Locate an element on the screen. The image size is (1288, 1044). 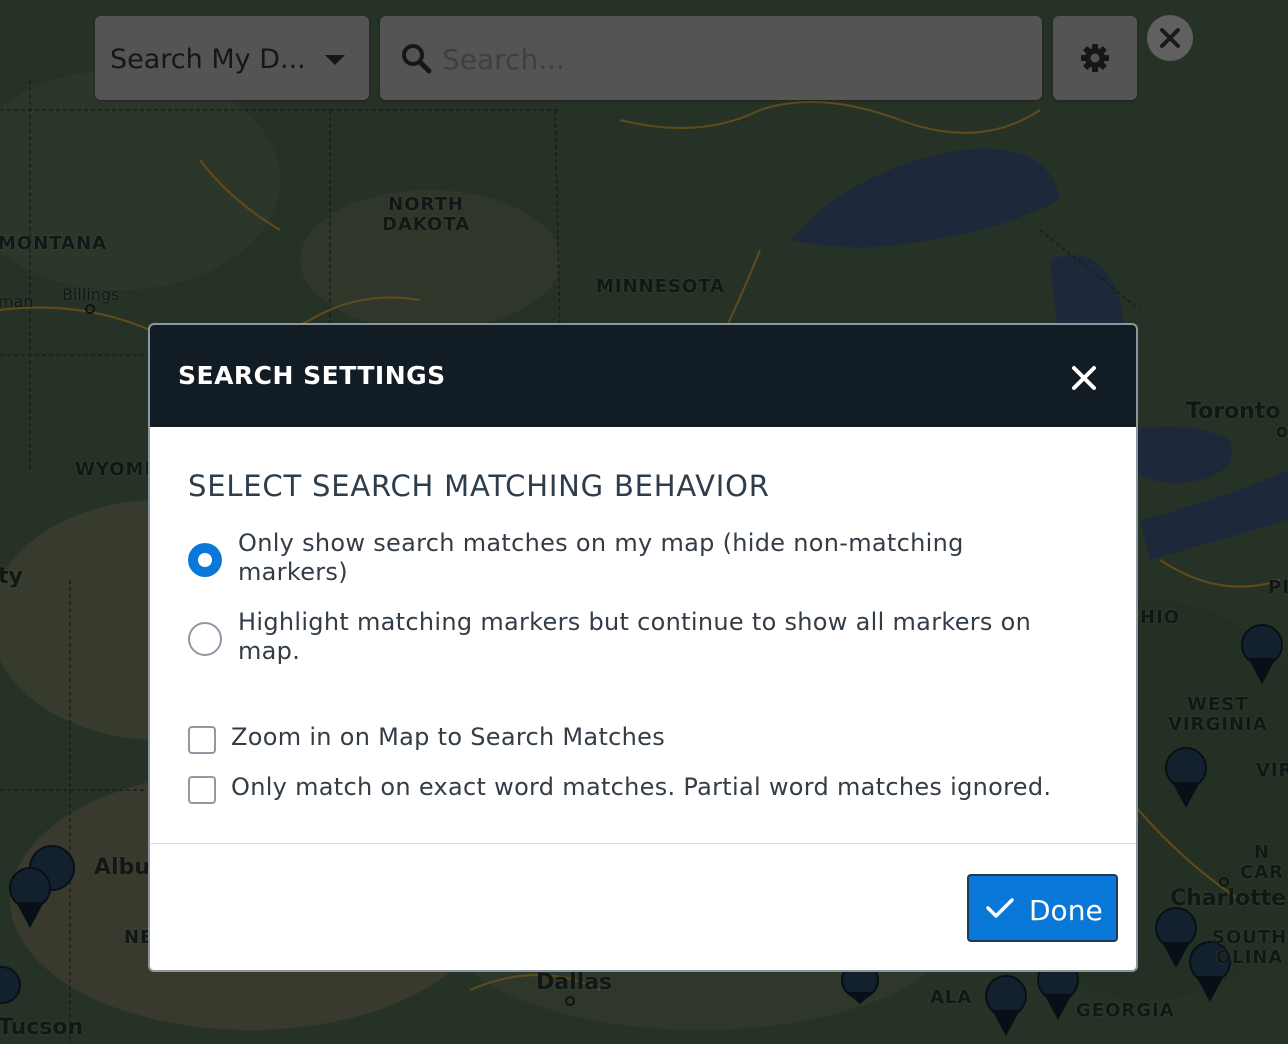
section-heading: SELECT SEARCH MATCHING BEHAVIOR is located at coordinates (479, 486).